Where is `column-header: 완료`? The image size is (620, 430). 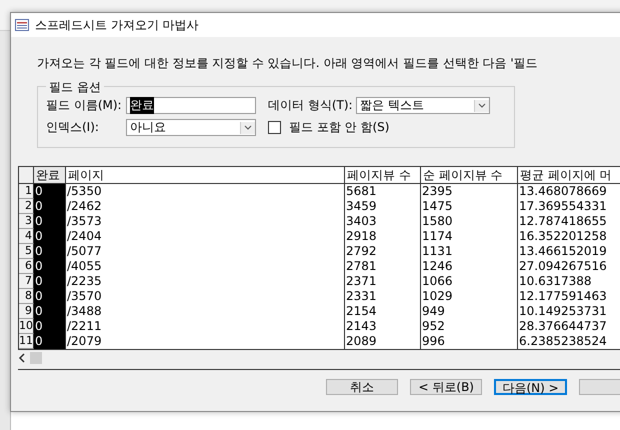 column-header: 완료 is located at coordinates (50, 175).